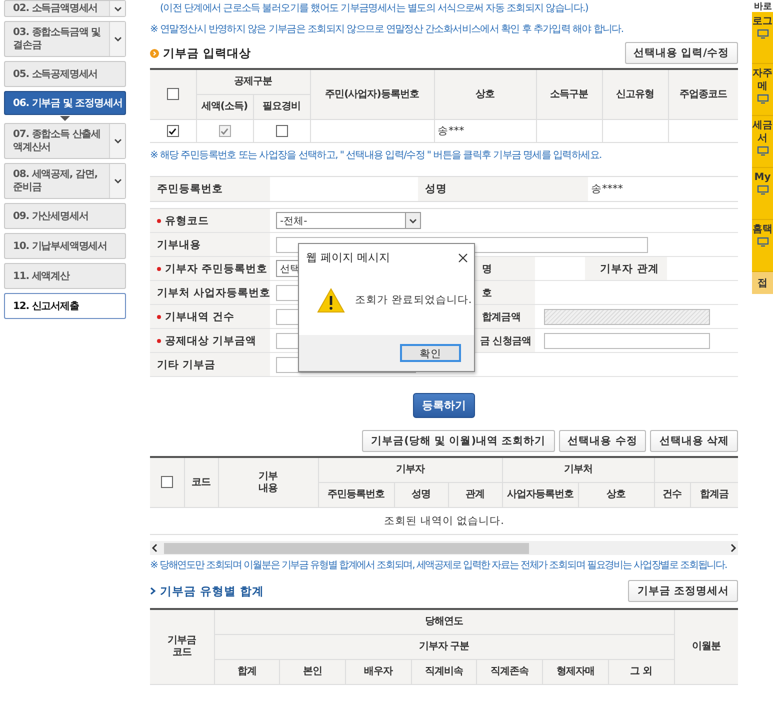 This screenshot has height=707, width=773. I want to click on column-header: 세액(소득), so click(224, 107).